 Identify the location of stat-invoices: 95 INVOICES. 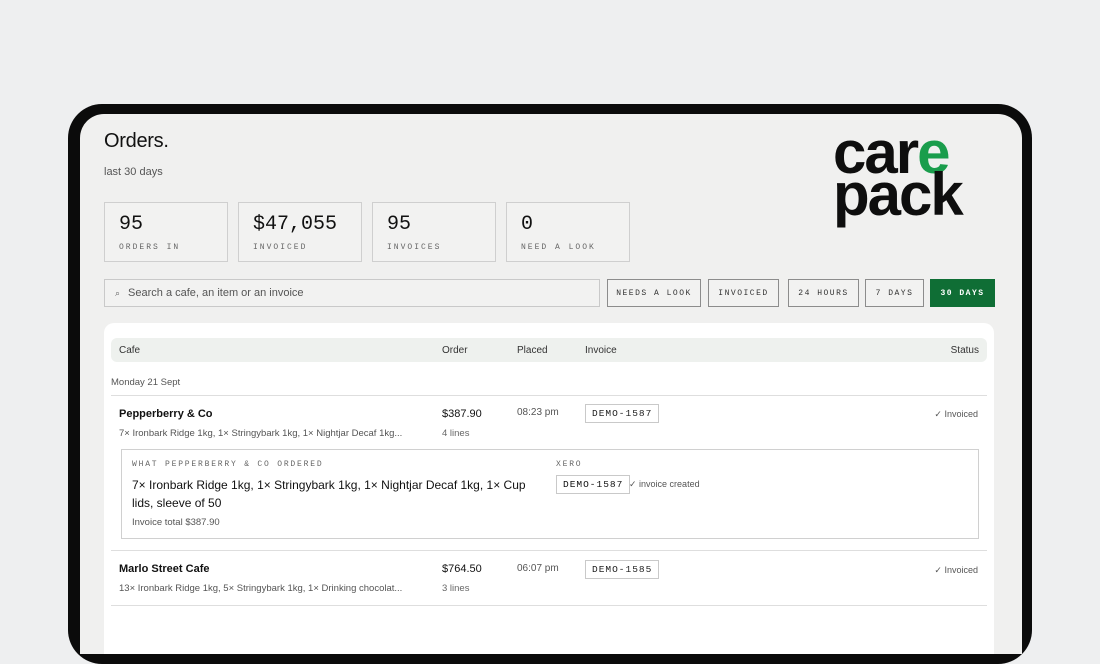
(434, 232).